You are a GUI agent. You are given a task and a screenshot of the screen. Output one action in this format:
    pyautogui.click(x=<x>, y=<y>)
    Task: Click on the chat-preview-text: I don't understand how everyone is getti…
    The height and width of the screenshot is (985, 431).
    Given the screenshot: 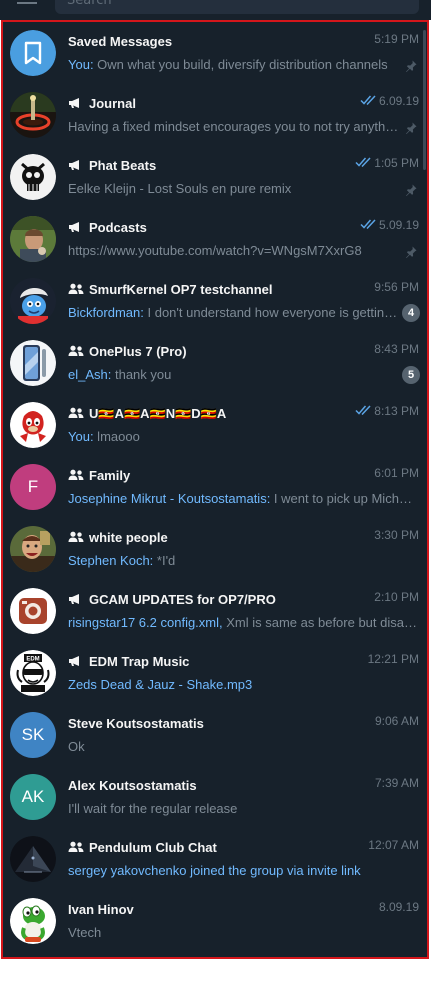 What is the action you would take?
    pyautogui.click(x=273, y=312)
    